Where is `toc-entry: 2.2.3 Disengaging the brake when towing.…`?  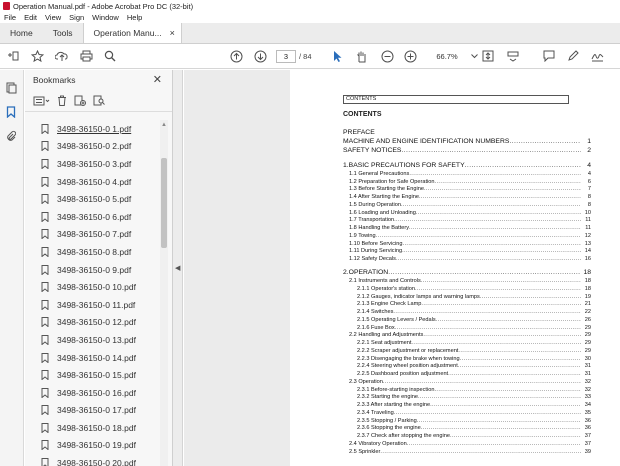
toc-entry: 2.2.3 Disengaging the brake when towing.… is located at coordinates (474, 359).